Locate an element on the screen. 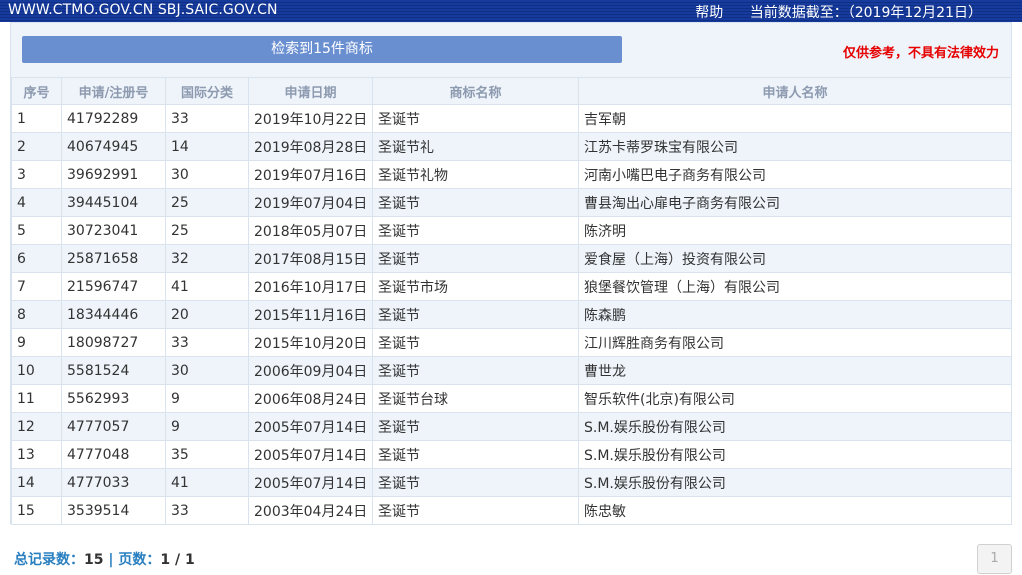 This screenshot has width=1022, height=575. table-row: 11 5562993 9 2006年08月24日 圣诞节台球 智乐软件(北京)有限公司 is located at coordinates (511, 398).